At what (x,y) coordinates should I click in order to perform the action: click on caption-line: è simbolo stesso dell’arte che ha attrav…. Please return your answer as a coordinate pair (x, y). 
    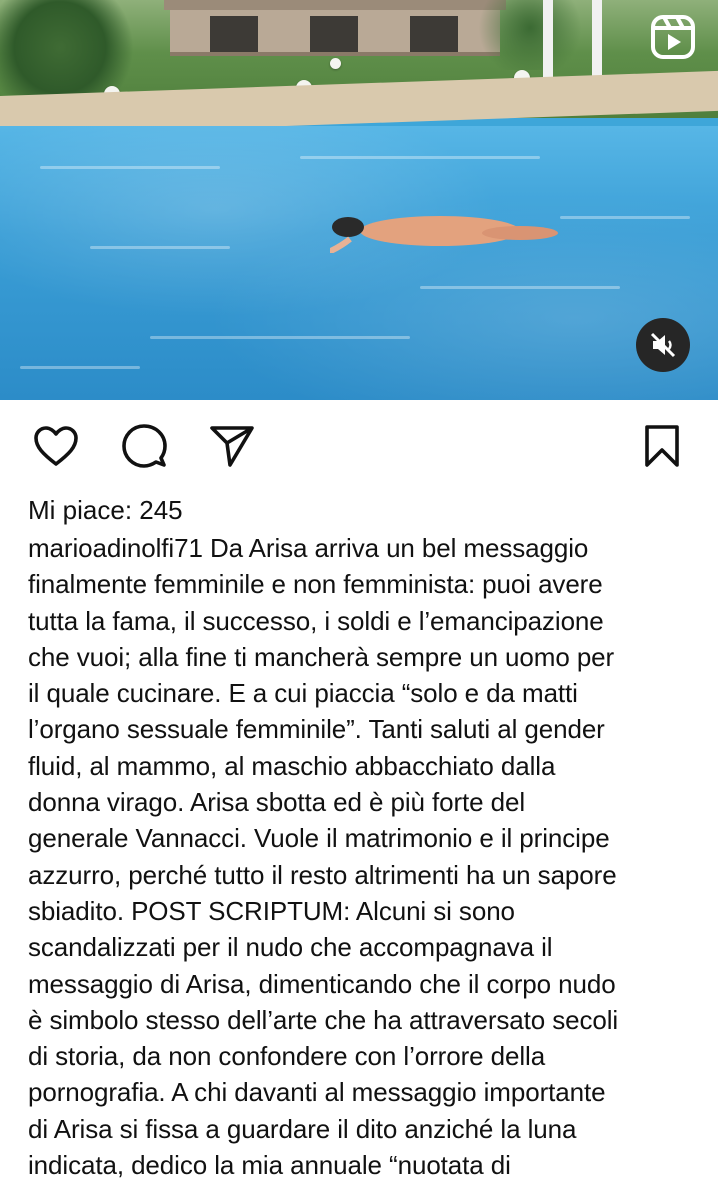
    Looking at the image, I should click on (323, 1019).